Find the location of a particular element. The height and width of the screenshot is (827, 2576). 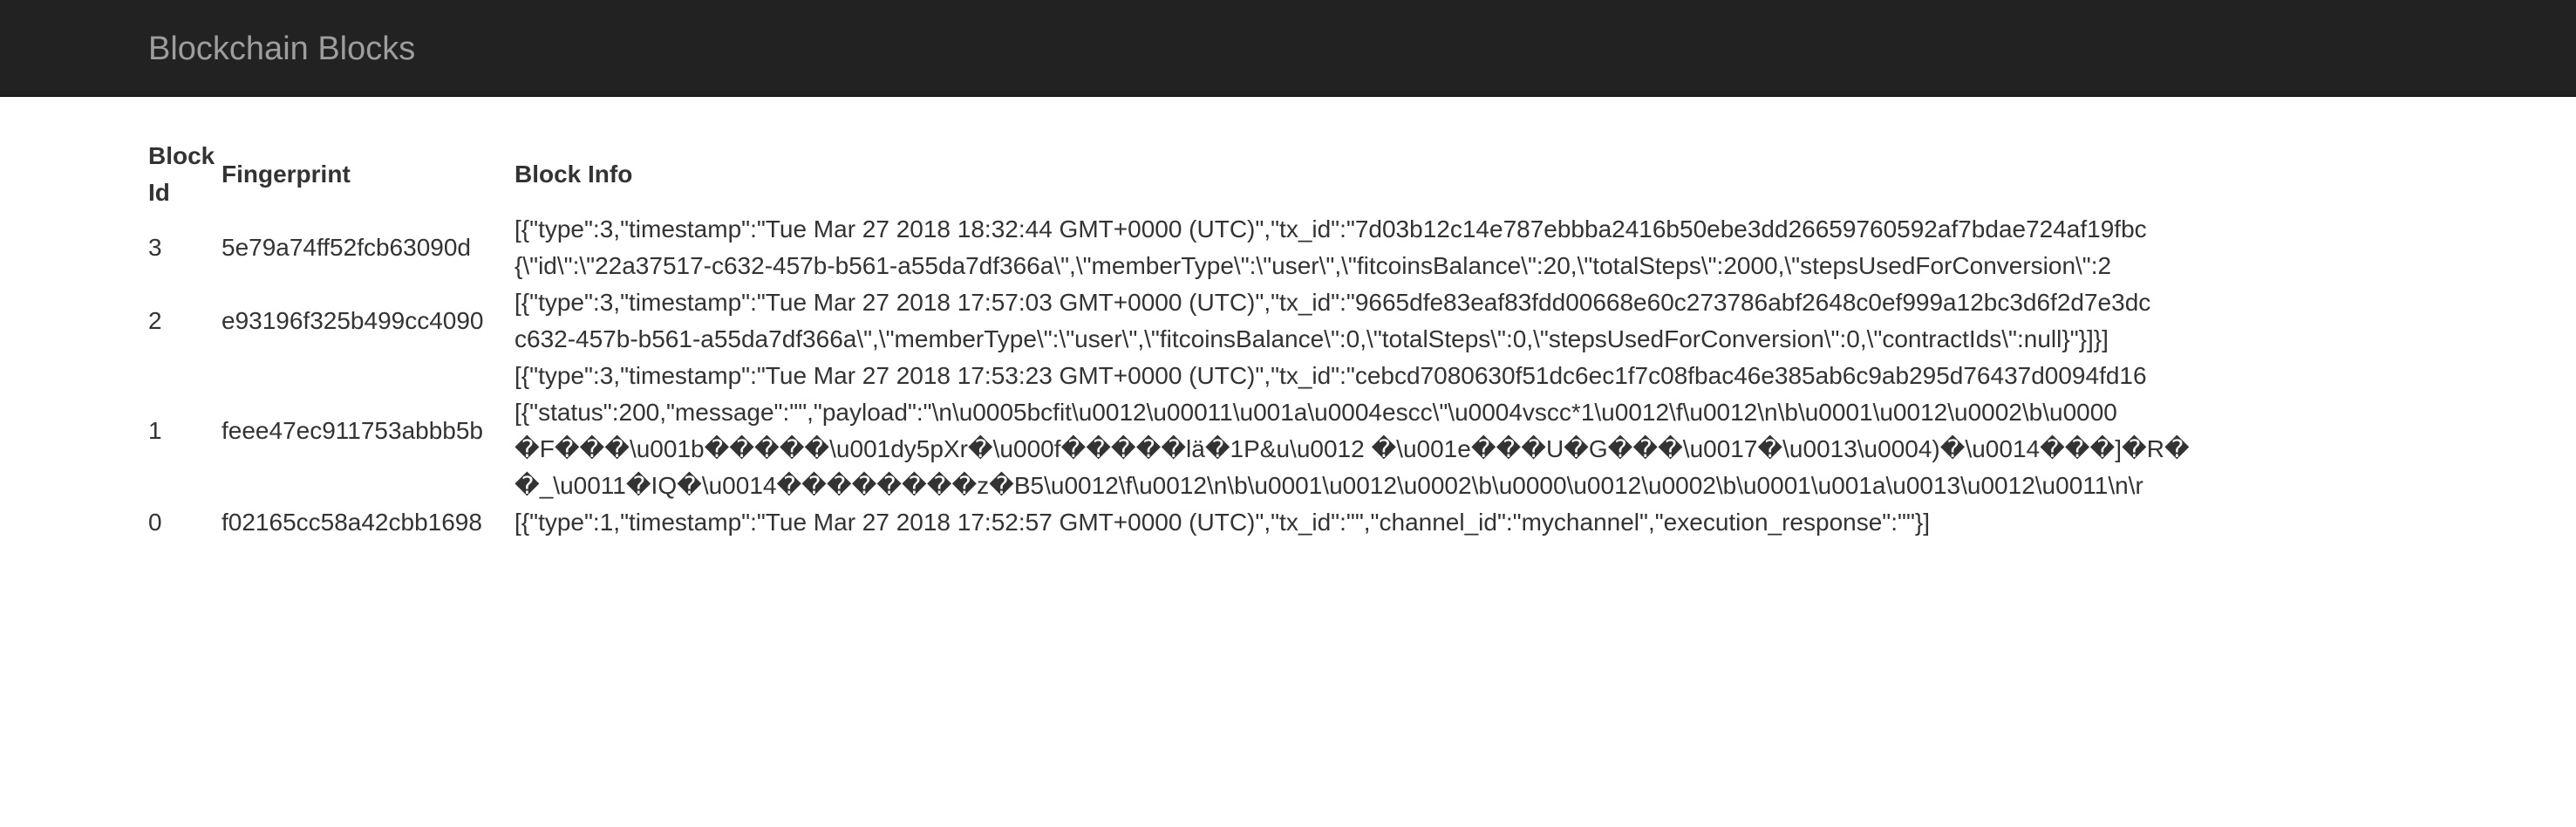

block-id-cell: 0 is located at coordinates (155, 522).